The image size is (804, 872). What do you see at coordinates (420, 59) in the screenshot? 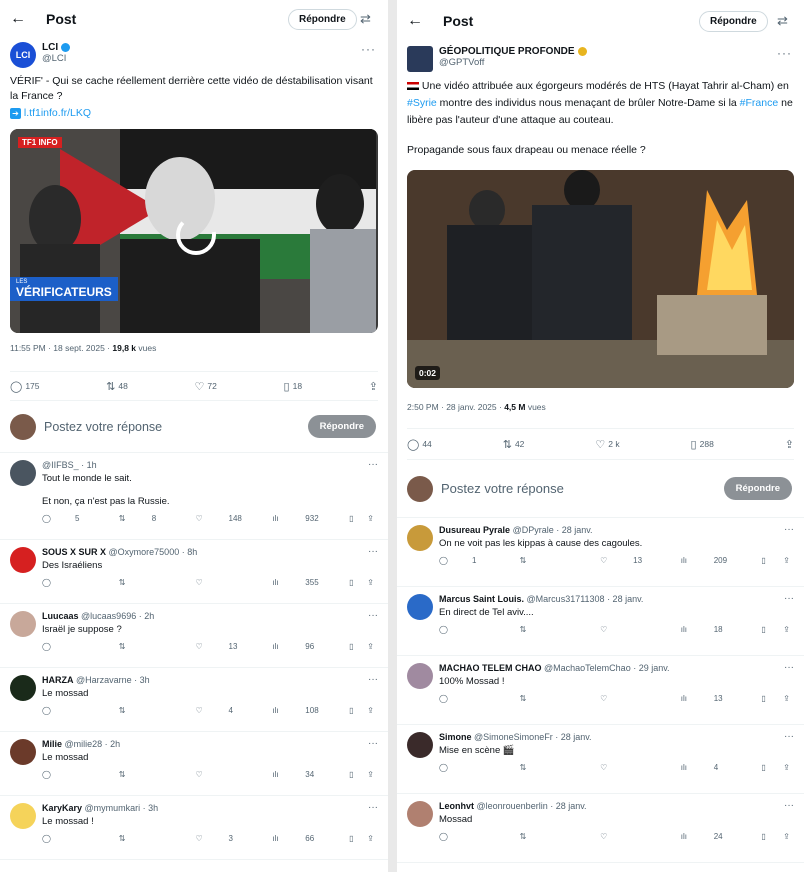
I see `gpt-avatar` at bounding box center [420, 59].